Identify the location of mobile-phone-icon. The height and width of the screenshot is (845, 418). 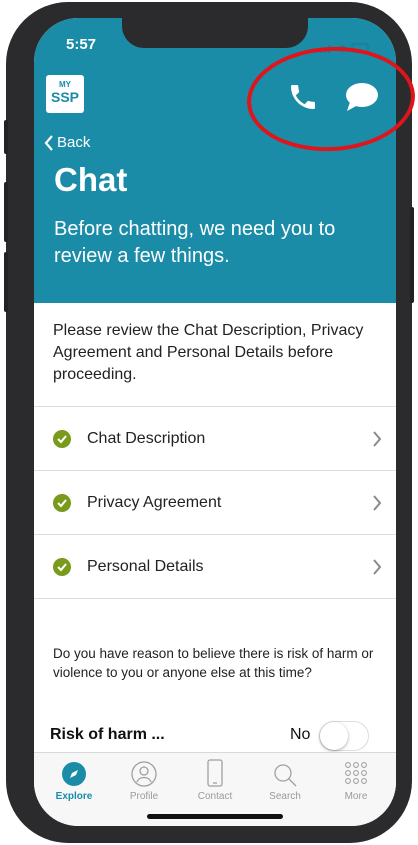
(215, 772).